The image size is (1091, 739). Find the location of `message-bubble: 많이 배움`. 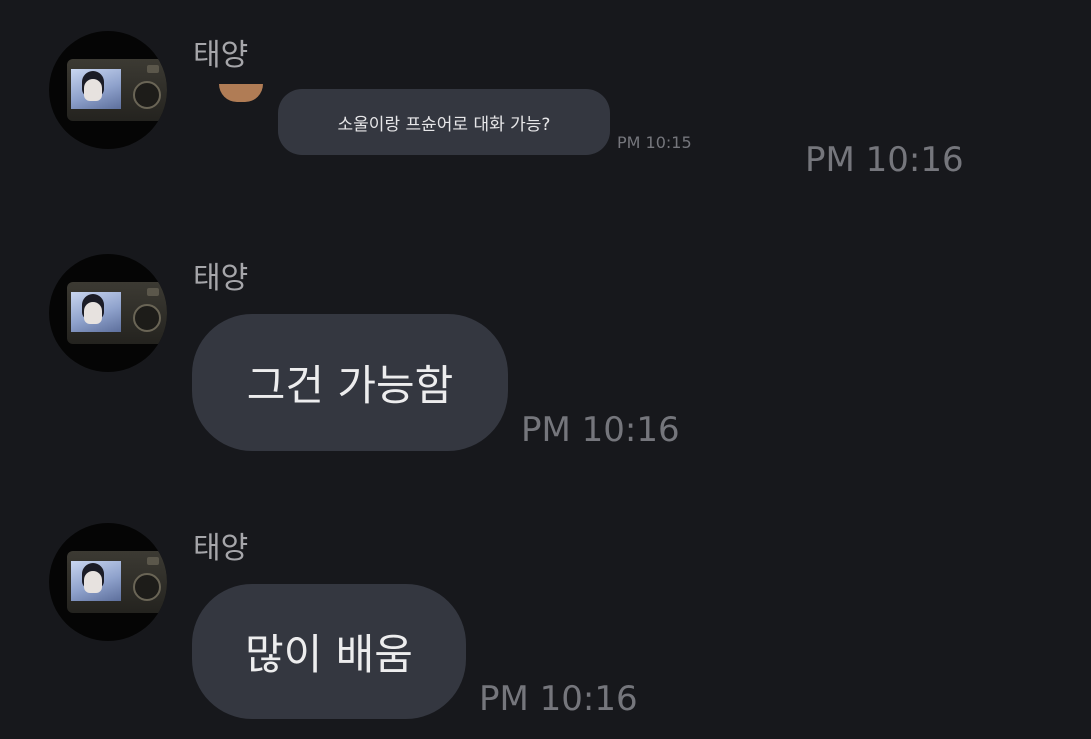

message-bubble: 많이 배움 is located at coordinates (329, 651).